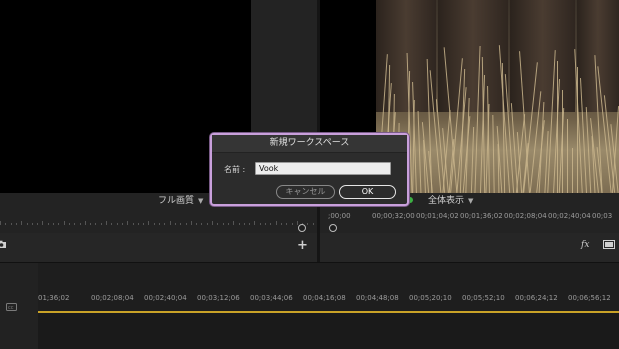  What do you see at coordinates (437, 216) in the screenshot?
I see `ruler-time-label: 00;01;04;02` at bounding box center [437, 216].